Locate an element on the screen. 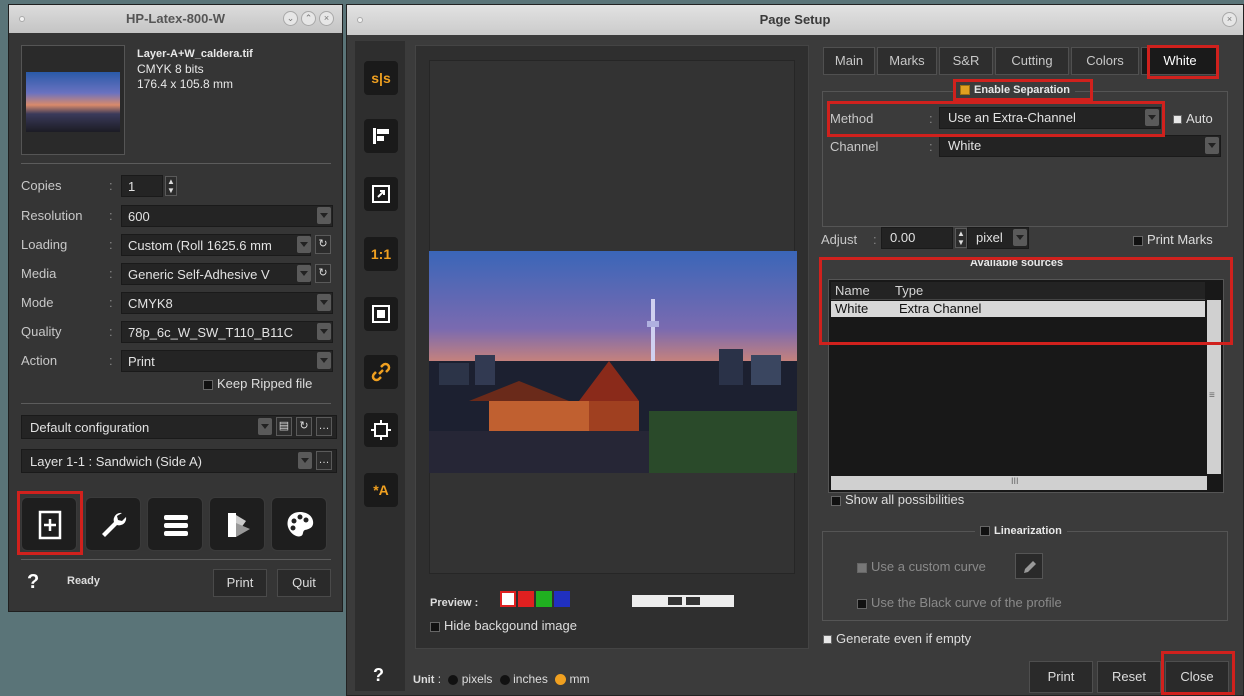  radio-inches is located at coordinates (504, 679).